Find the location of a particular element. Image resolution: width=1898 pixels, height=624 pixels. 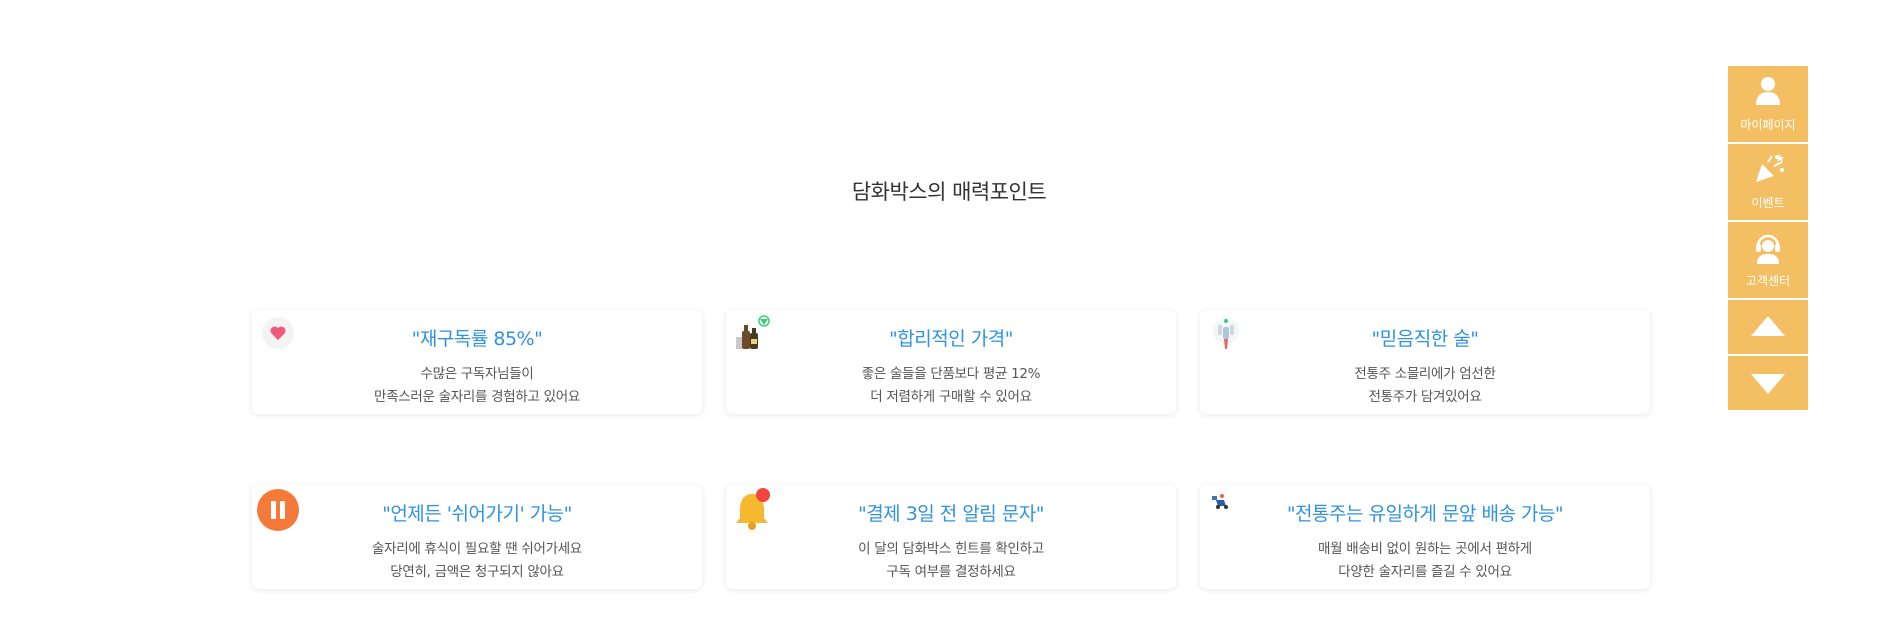

quick-menu: 마이페이지 이벤트 고객센터 is located at coordinates (1768, 239).